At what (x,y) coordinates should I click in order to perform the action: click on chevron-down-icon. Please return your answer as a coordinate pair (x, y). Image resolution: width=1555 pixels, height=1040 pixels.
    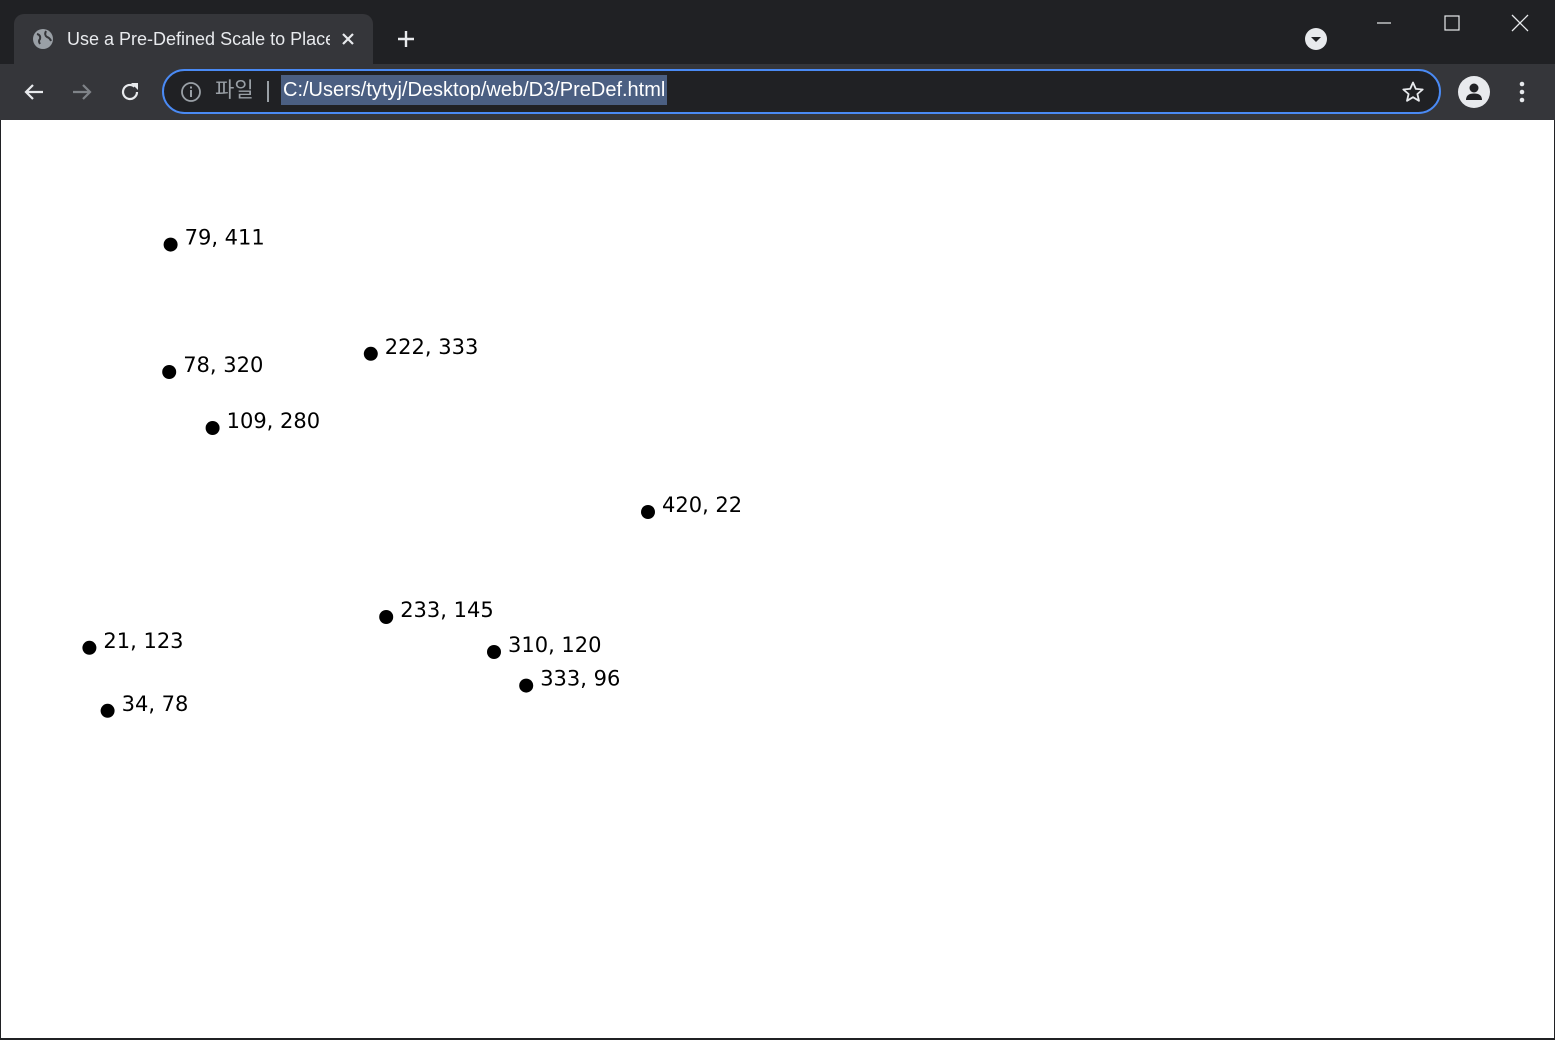
    Looking at the image, I should click on (1316, 39).